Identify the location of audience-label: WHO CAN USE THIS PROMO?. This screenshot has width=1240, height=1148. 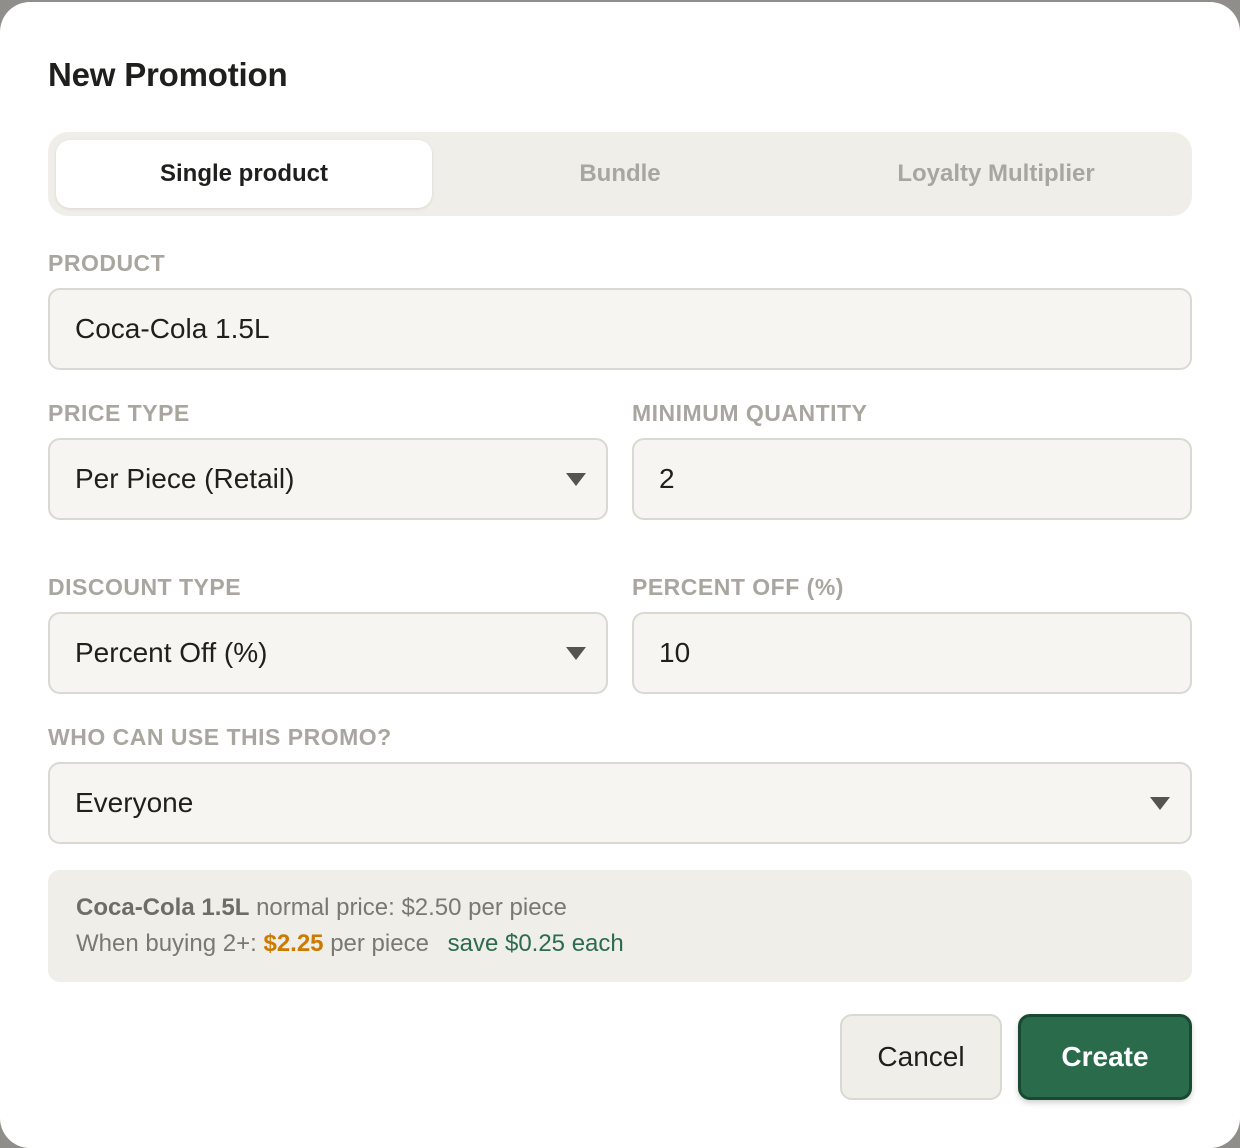
(220, 737).